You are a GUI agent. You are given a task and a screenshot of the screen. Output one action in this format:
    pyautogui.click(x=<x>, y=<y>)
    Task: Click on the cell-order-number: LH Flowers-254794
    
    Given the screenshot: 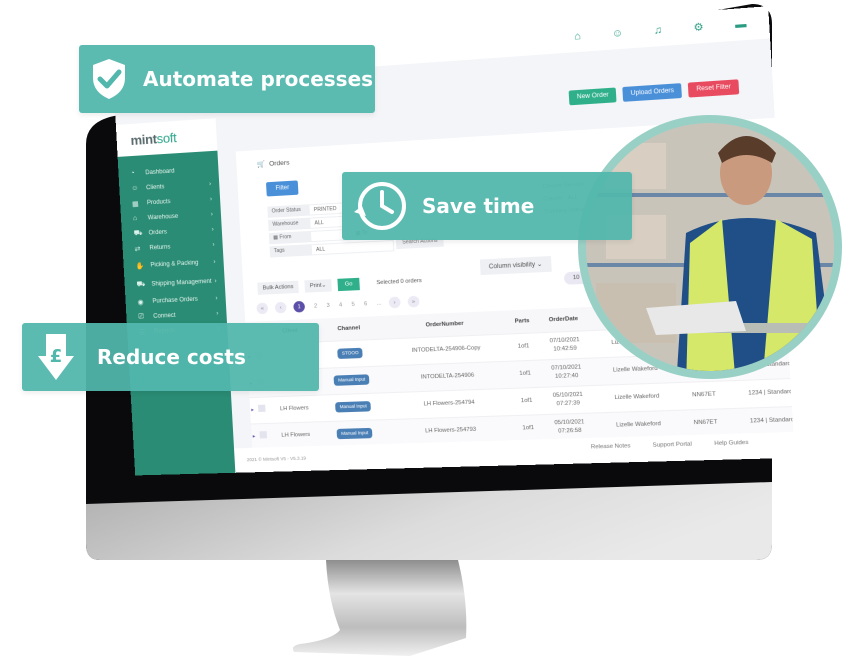 What is the action you would take?
    pyautogui.click(x=449, y=403)
    